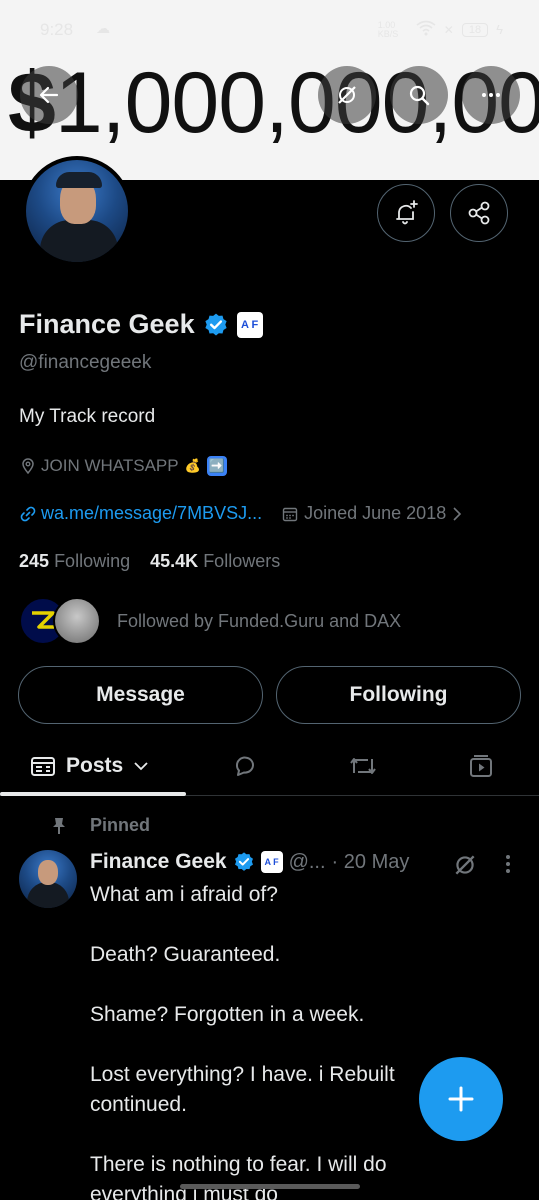 The height and width of the screenshot is (1200, 539). I want to click on bell-plus-icon, so click(407, 212).